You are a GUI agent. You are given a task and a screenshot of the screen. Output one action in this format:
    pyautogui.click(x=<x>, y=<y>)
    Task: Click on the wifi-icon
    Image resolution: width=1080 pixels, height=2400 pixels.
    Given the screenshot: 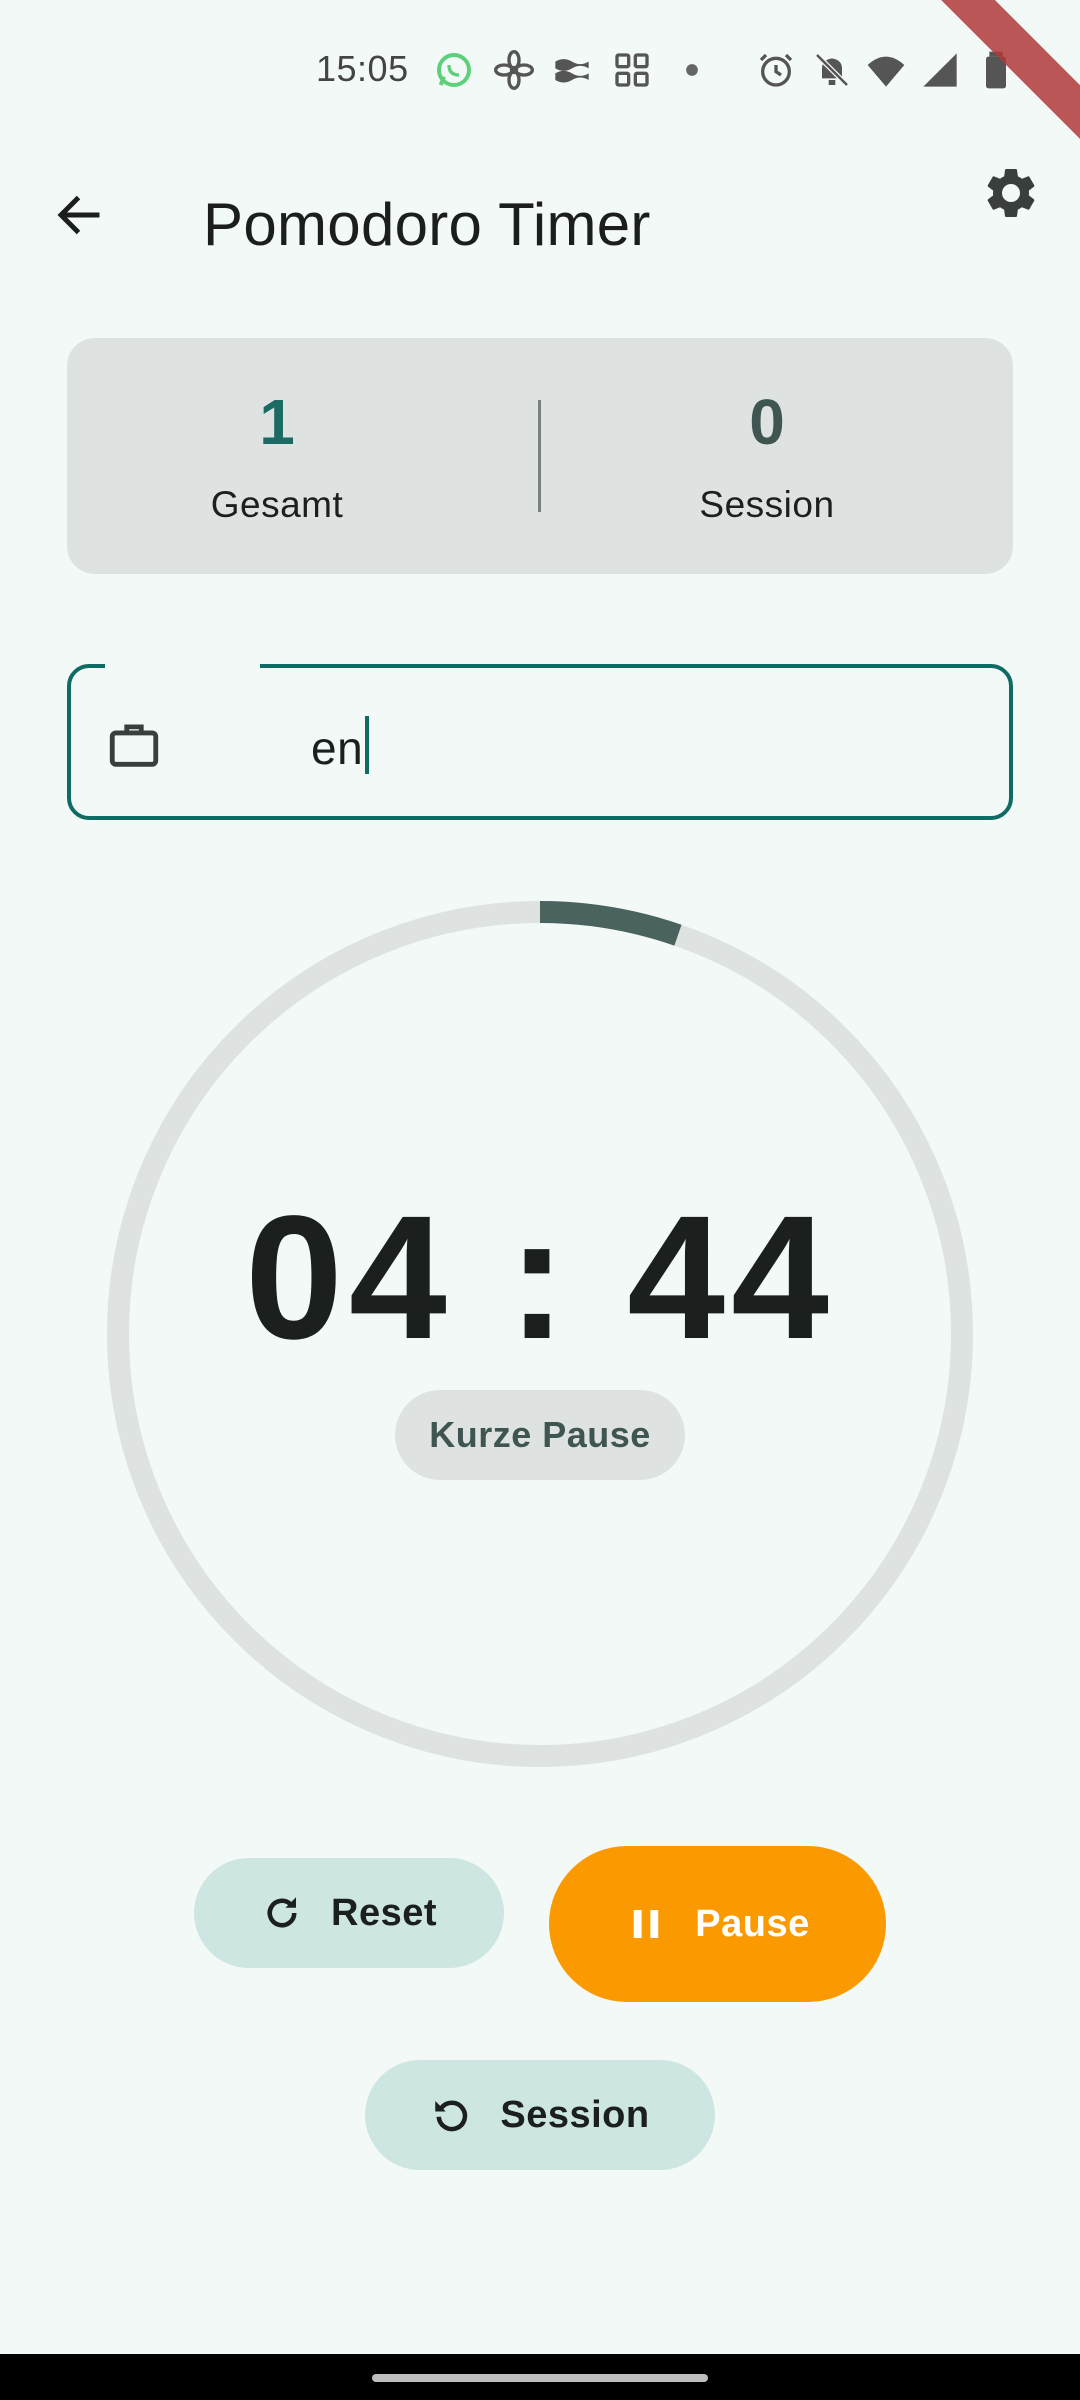 What is the action you would take?
    pyautogui.click(x=886, y=70)
    